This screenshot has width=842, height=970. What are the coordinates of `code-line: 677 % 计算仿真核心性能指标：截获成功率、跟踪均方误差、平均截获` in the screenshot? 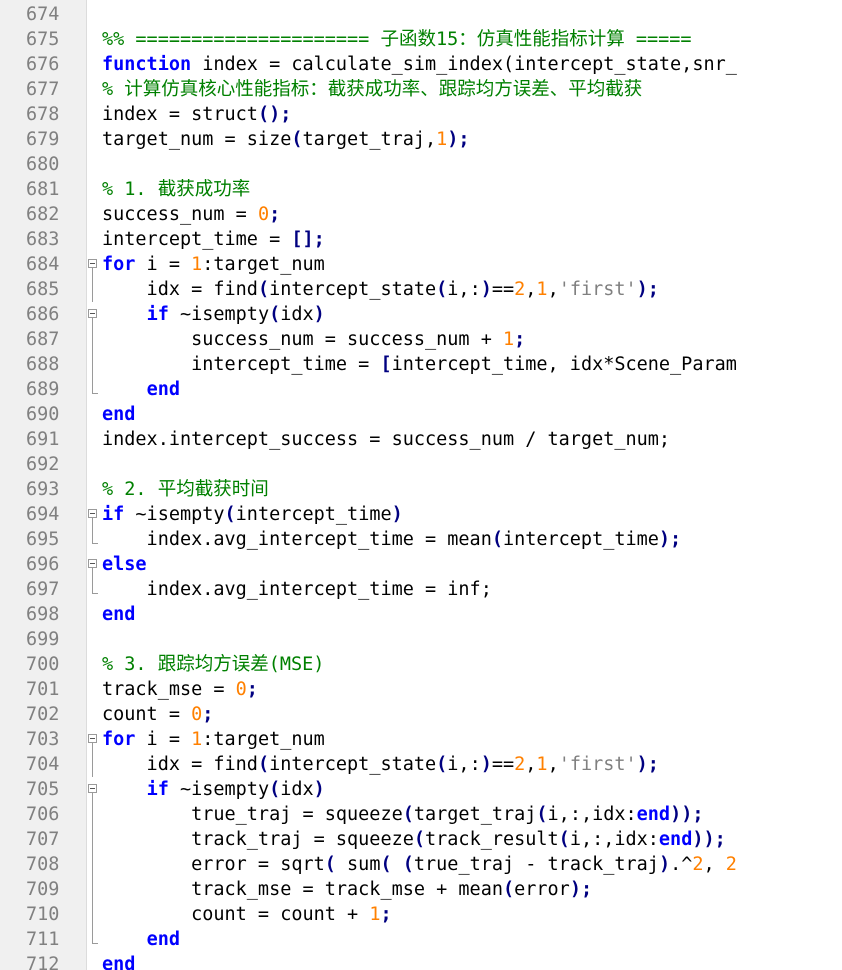 It's located at (421, 89).